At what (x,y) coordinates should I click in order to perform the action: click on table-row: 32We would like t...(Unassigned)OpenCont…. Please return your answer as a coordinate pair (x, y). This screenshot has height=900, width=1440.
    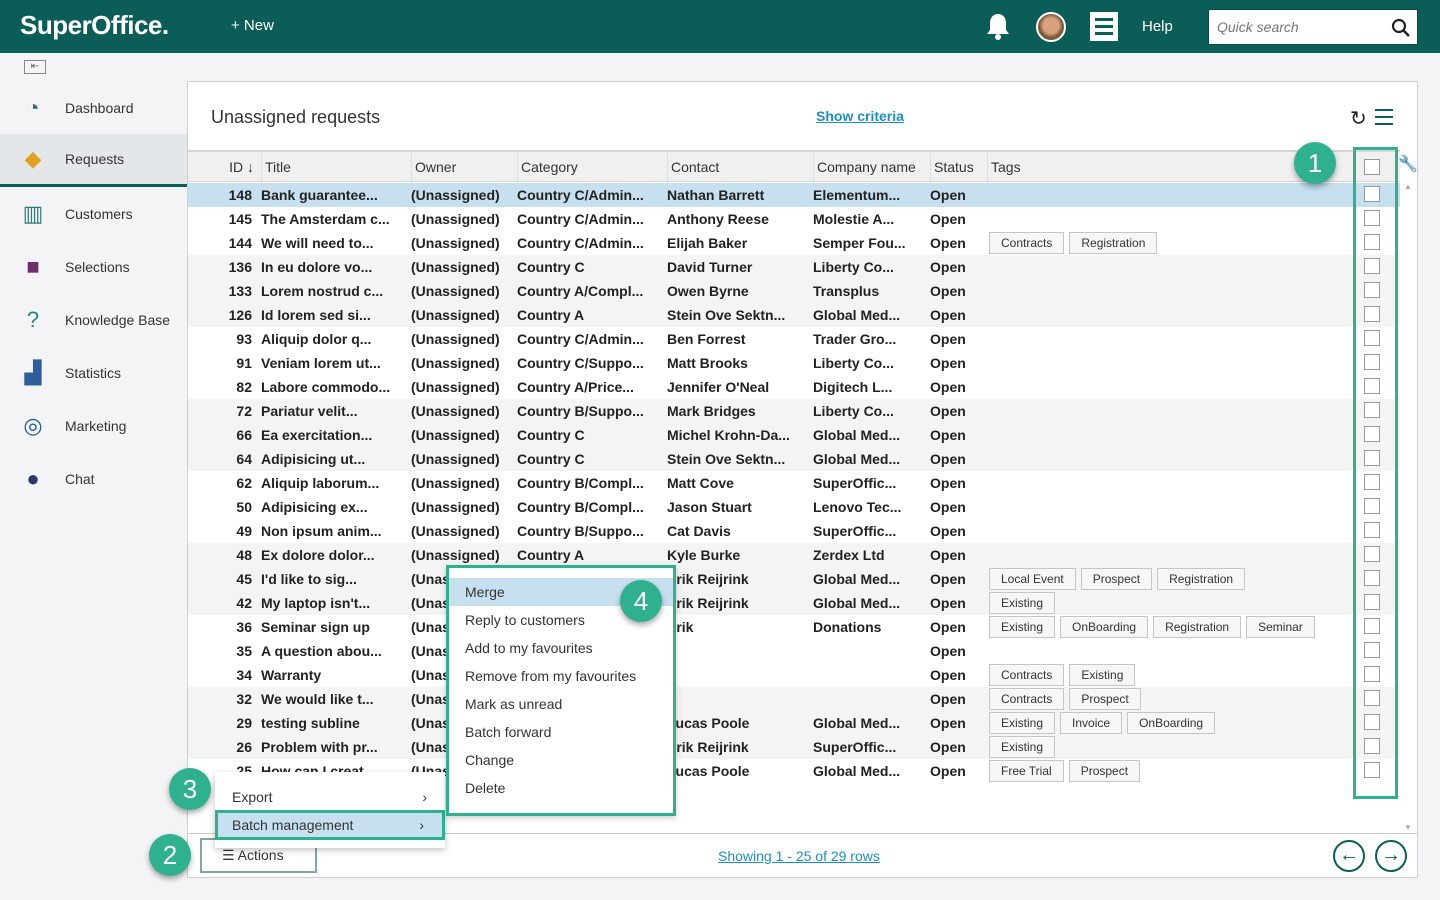
    Looking at the image, I should click on (794, 699).